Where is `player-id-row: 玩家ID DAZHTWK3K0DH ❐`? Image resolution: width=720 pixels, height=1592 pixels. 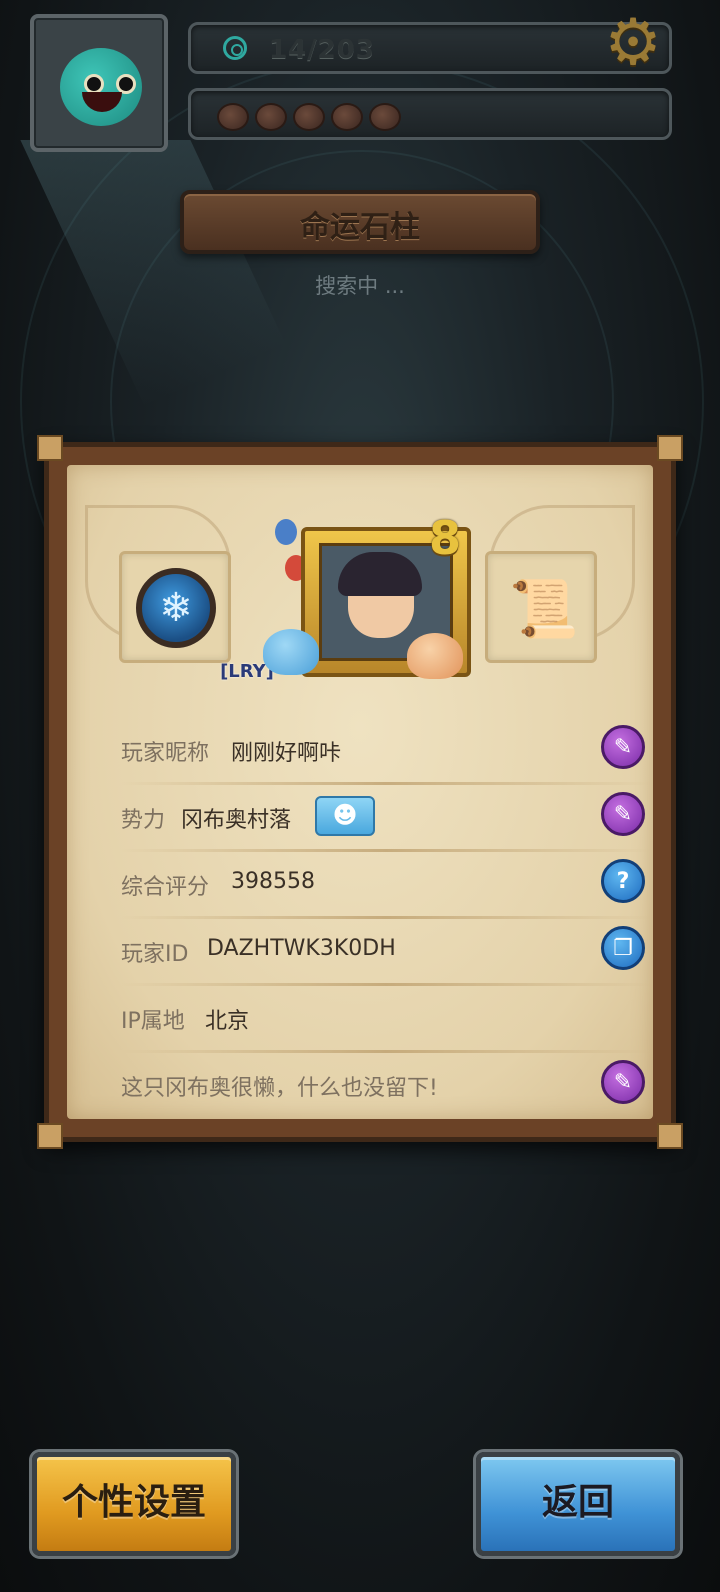 player-id-row: 玩家ID DAZHTWK3K0DH ❐ is located at coordinates (386, 953).